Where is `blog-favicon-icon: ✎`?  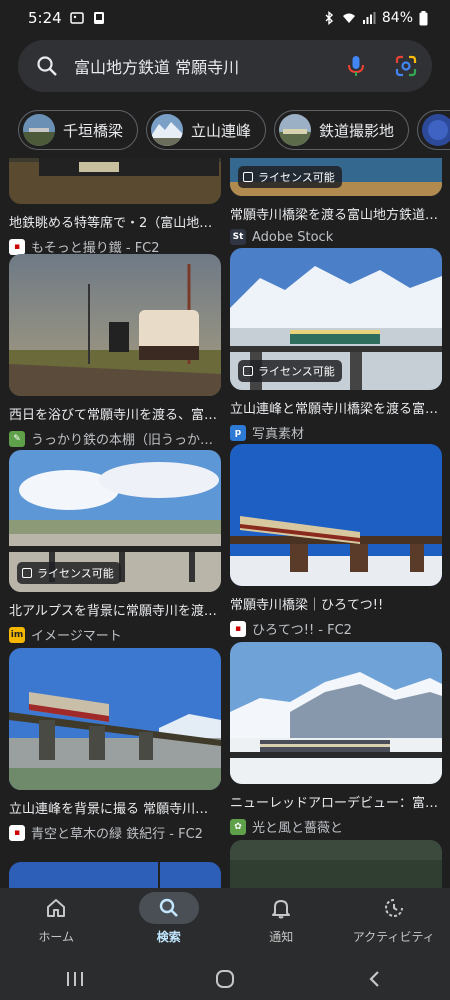
blog-favicon-icon: ✎ is located at coordinates (17, 438).